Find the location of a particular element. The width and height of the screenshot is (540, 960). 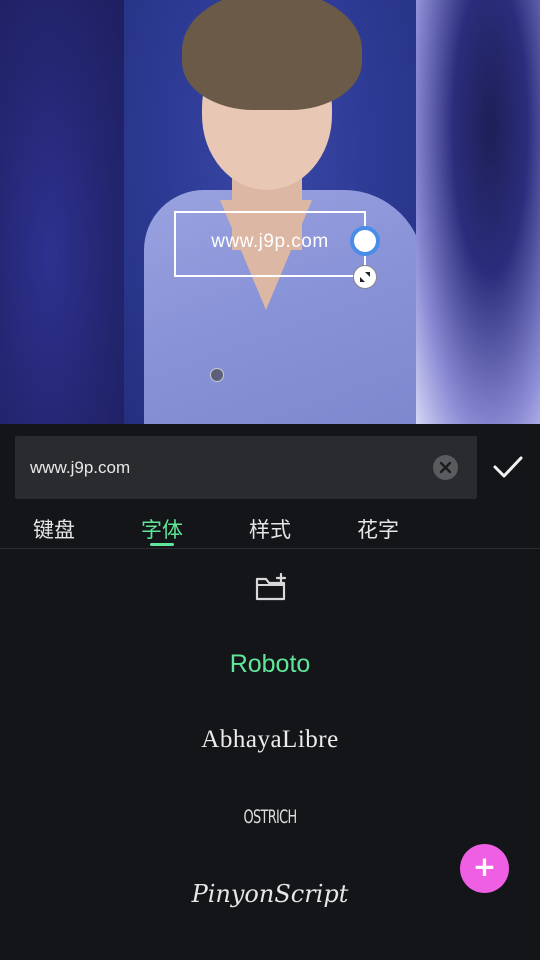

editor-tabs: 键盘 字体 样式 花字 is located at coordinates (270, 529).